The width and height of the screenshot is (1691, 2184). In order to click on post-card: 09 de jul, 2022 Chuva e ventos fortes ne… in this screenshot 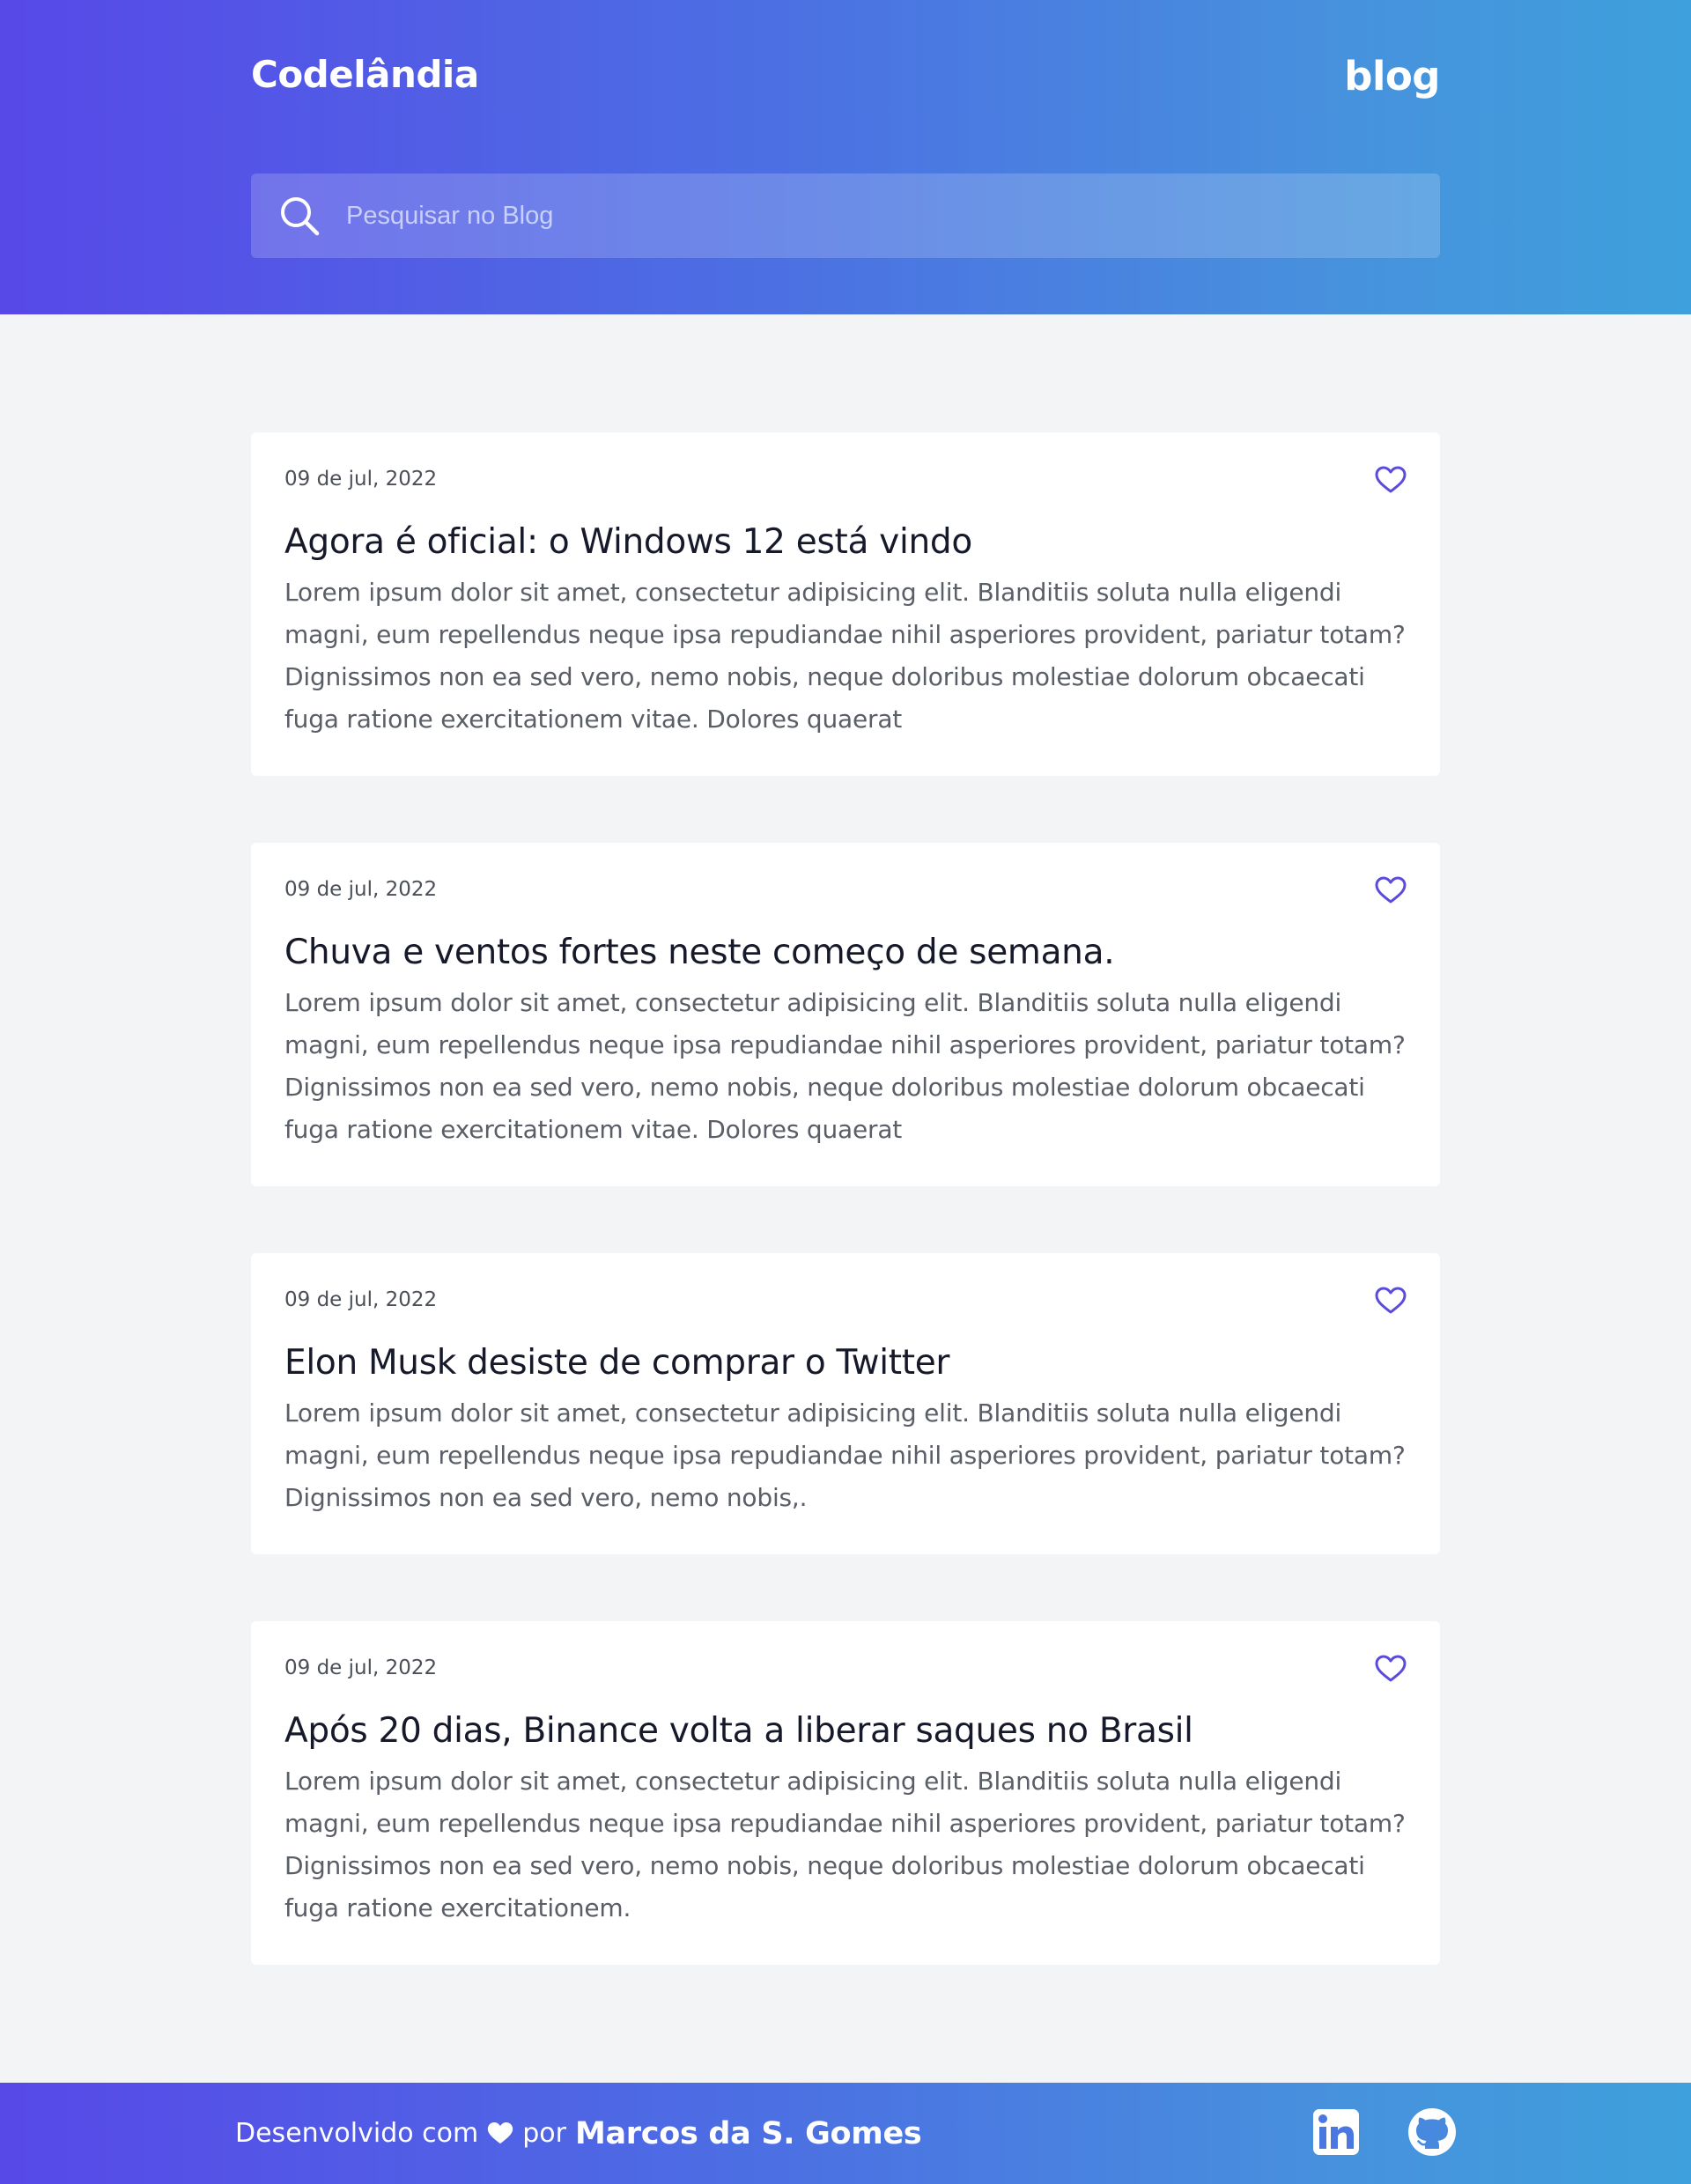, I will do `click(845, 1014)`.